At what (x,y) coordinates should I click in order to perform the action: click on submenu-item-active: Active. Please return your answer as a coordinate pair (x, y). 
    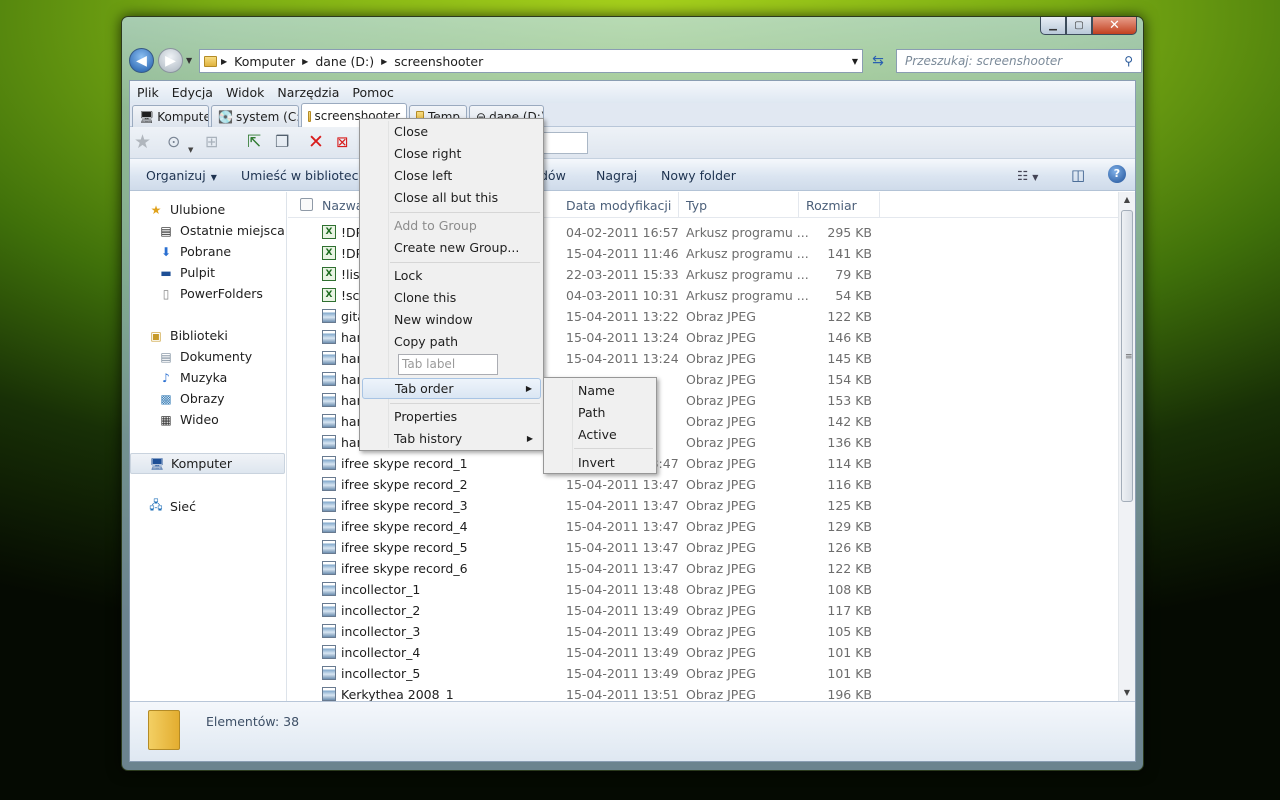
    Looking at the image, I should click on (600, 434).